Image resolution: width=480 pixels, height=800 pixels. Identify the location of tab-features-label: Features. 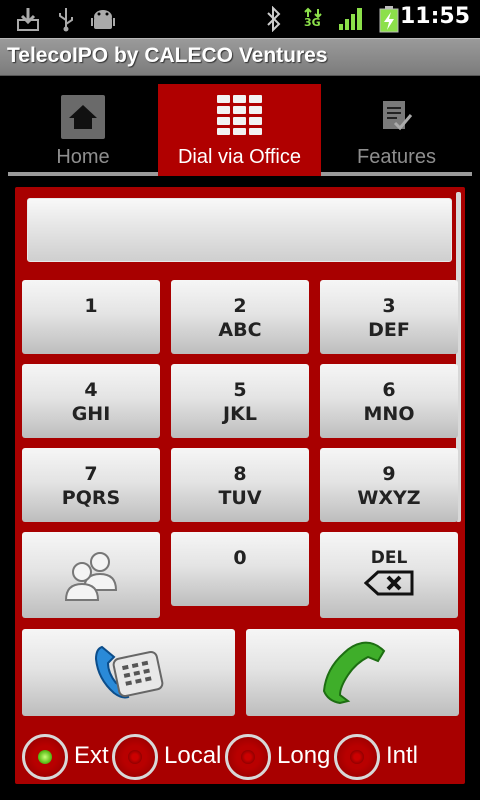
(396, 157).